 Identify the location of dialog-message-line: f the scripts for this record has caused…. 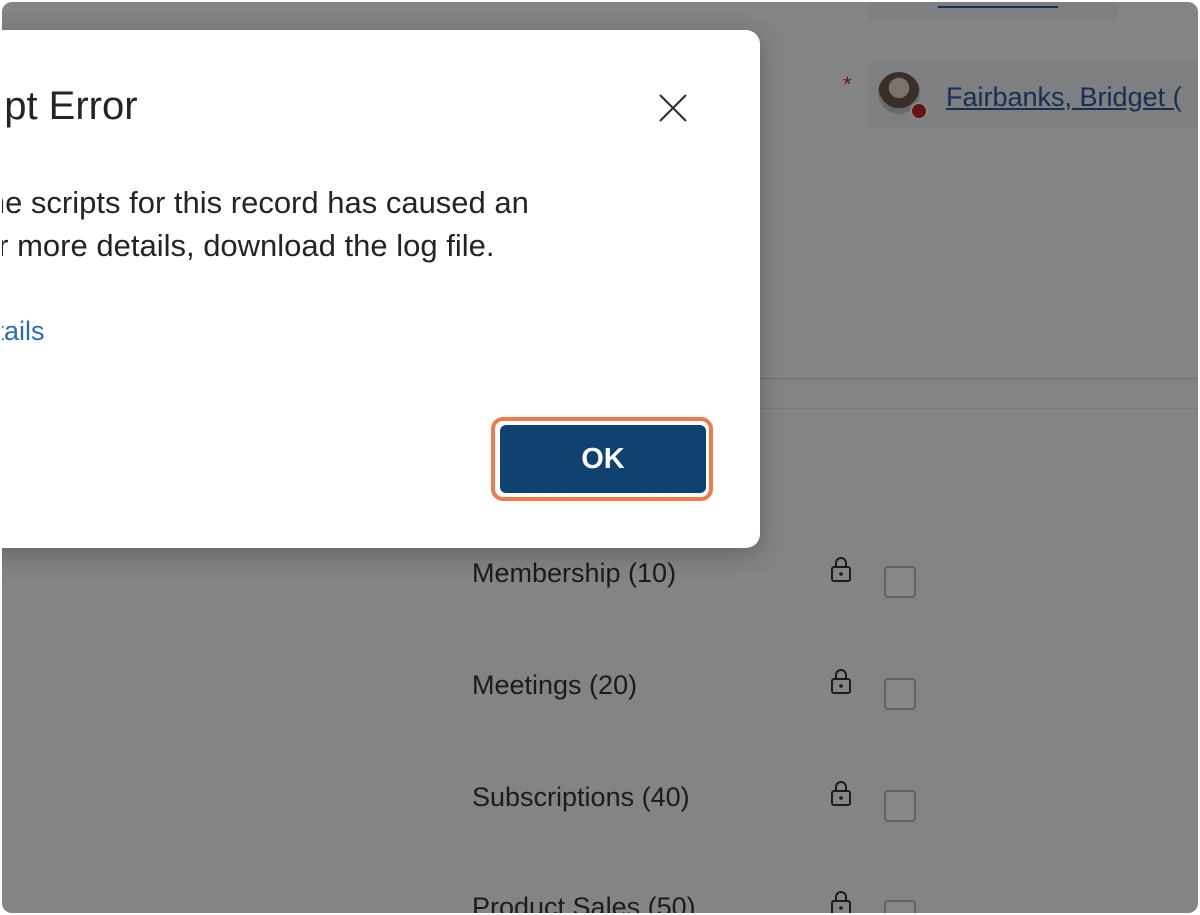
(265, 202).